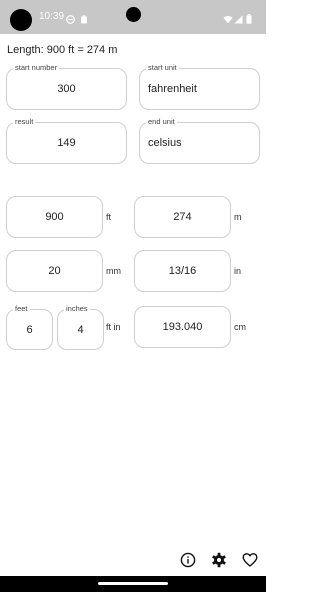 Image resolution: width=320 pixels, height=592 pixels. I want to click on mm-input: 20, so click(54, 271).